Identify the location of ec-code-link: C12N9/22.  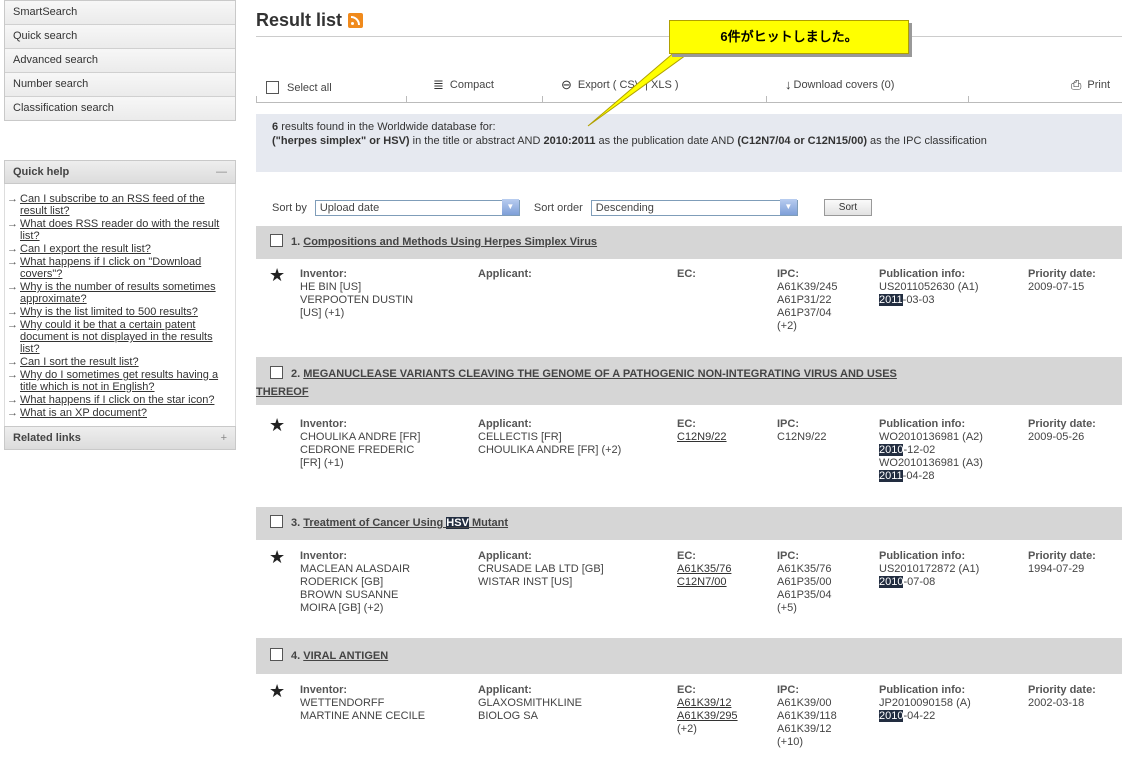
(702, 437).